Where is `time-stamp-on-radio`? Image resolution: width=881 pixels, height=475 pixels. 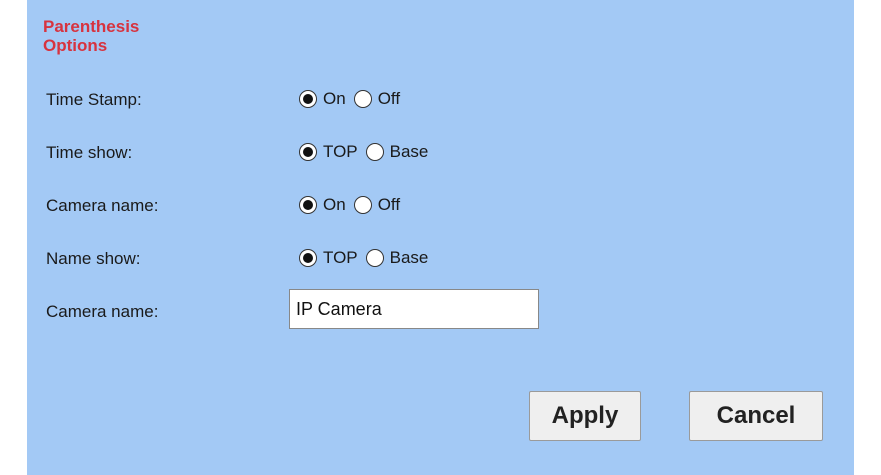 time-stamp-on-radio is located at coordinates (308, 99).